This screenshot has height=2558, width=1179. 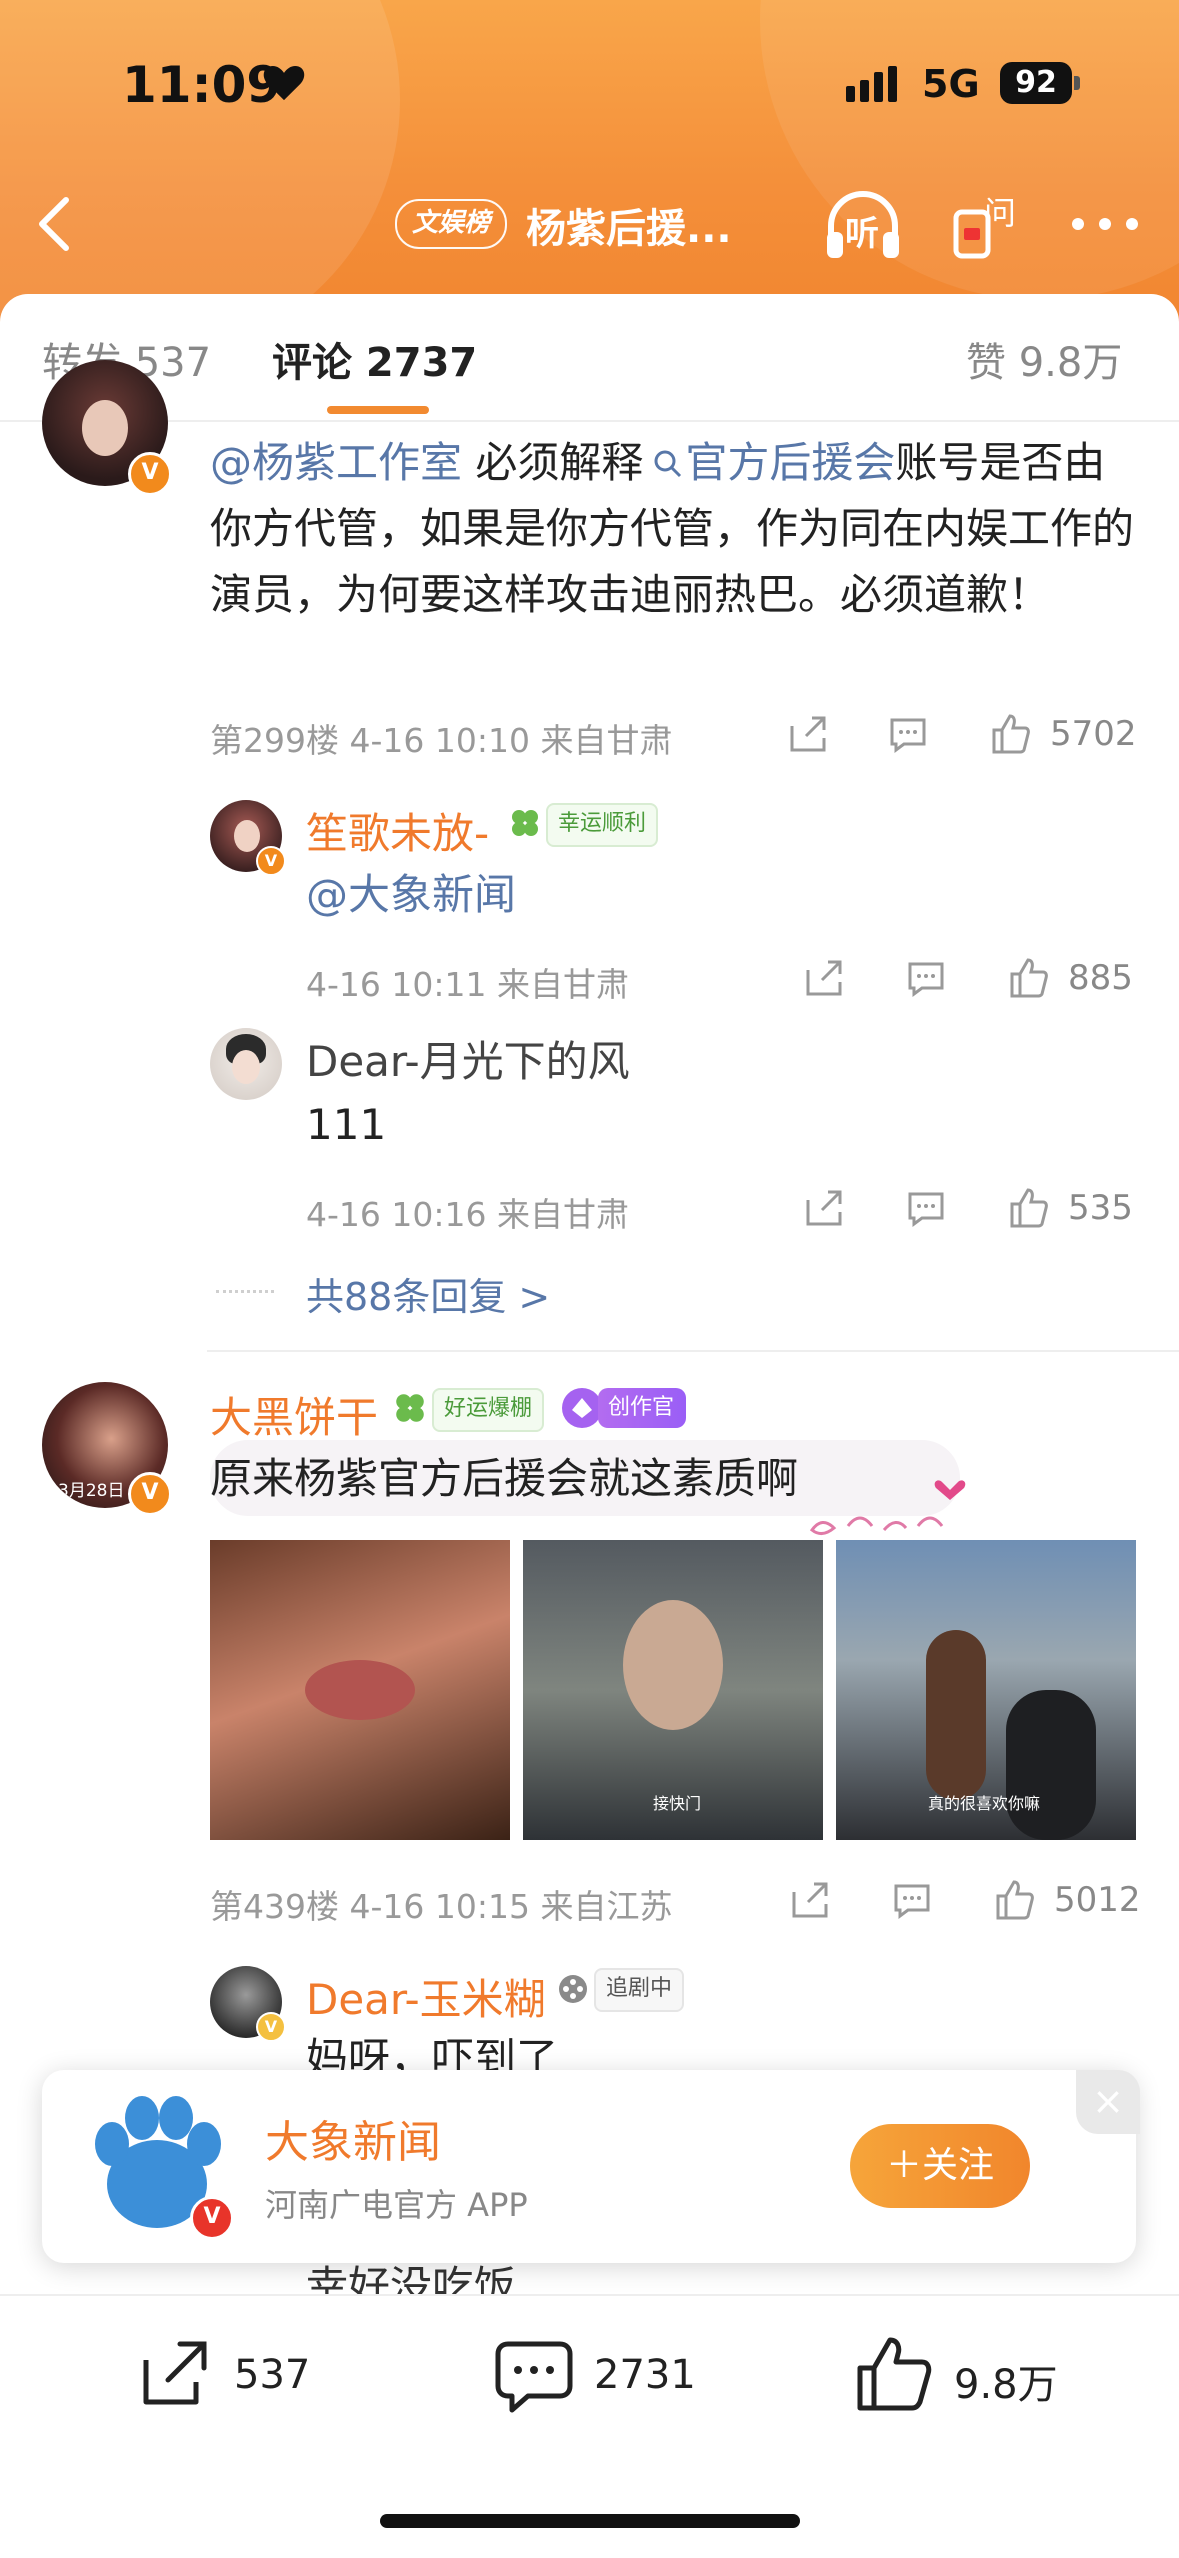 What do you see at coordinates (353, 2138) in the screenshot?
I see `promo-account-name: 大象新闻` at bounding box center [353, 2138].